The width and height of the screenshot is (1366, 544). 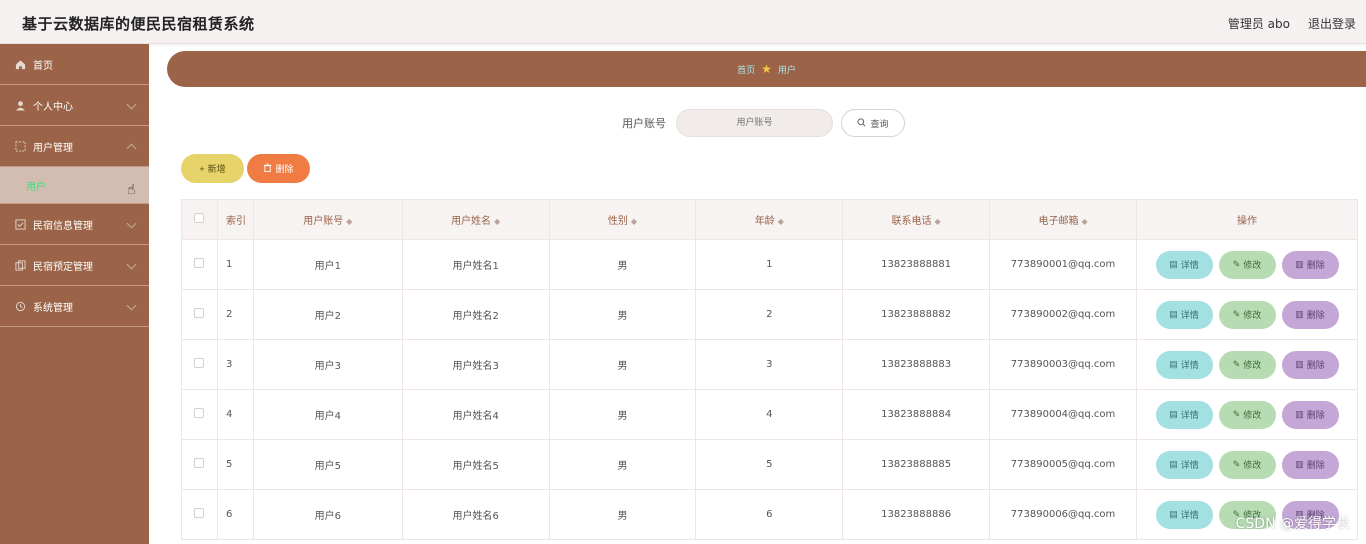 What do you see at coordinates (1332, 23) in the screenshot?
I see `logout-link: 退出登录` at bounding box center [1332, 23].